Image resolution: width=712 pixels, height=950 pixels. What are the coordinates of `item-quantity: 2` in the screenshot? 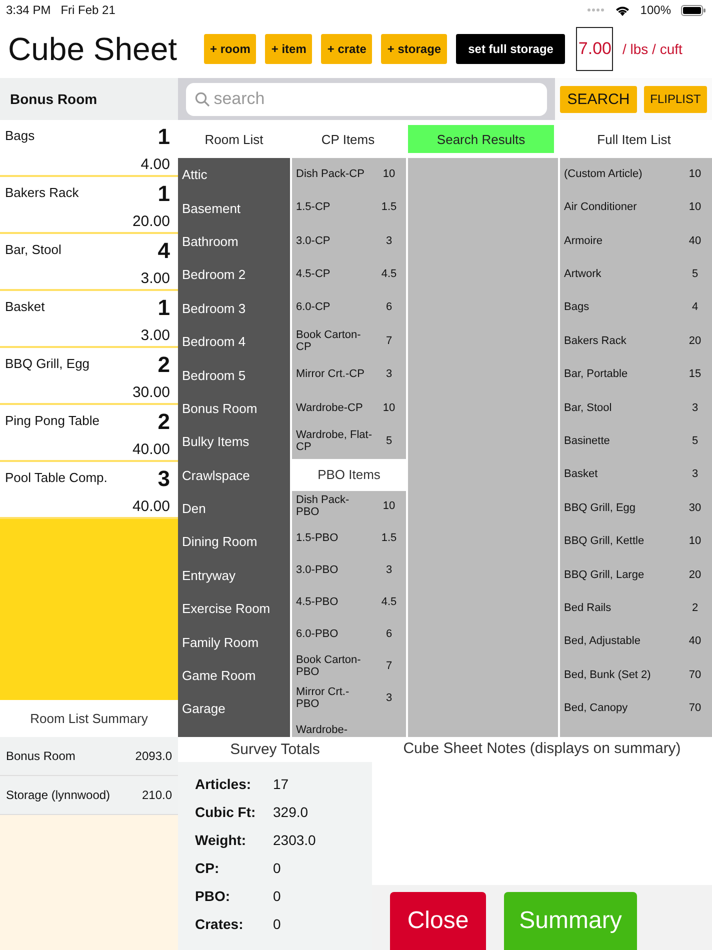 It's located at (163, 422).